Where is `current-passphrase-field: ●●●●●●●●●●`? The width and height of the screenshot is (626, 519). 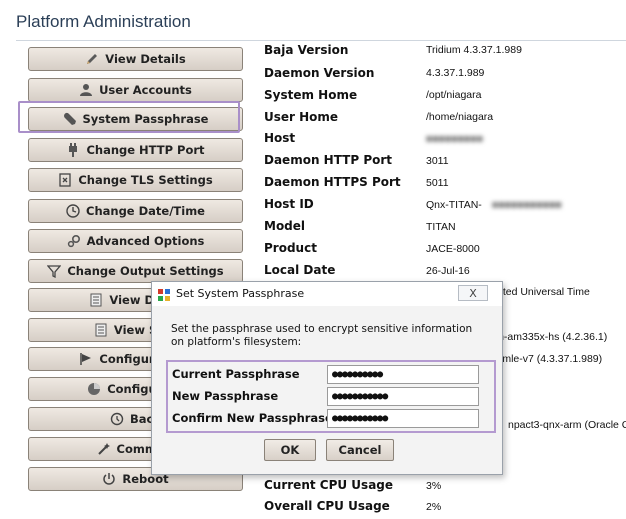
current-passphrase-field: ●●●●●●●●●● is located at coordinates (403, 374).